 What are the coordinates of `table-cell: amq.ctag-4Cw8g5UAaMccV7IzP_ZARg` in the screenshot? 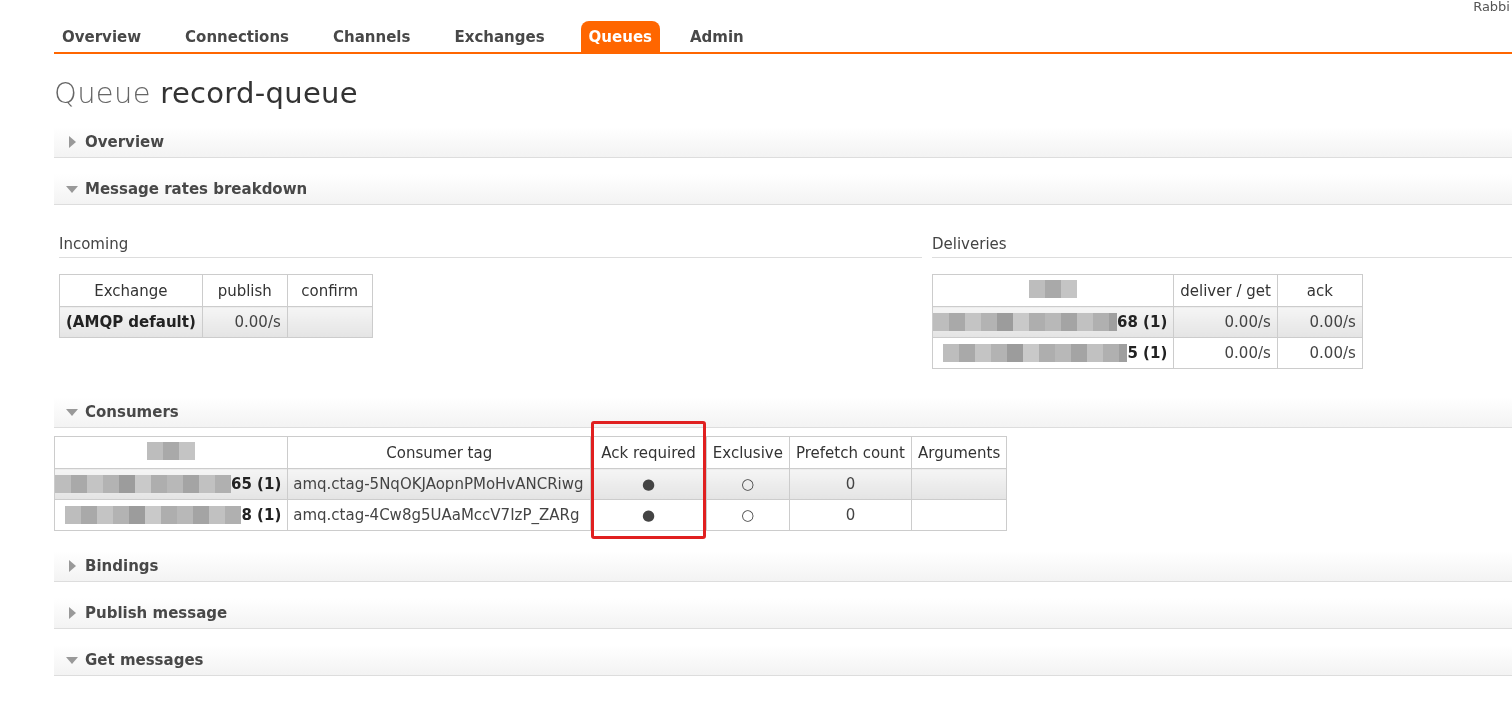 It's located at (439, 515).